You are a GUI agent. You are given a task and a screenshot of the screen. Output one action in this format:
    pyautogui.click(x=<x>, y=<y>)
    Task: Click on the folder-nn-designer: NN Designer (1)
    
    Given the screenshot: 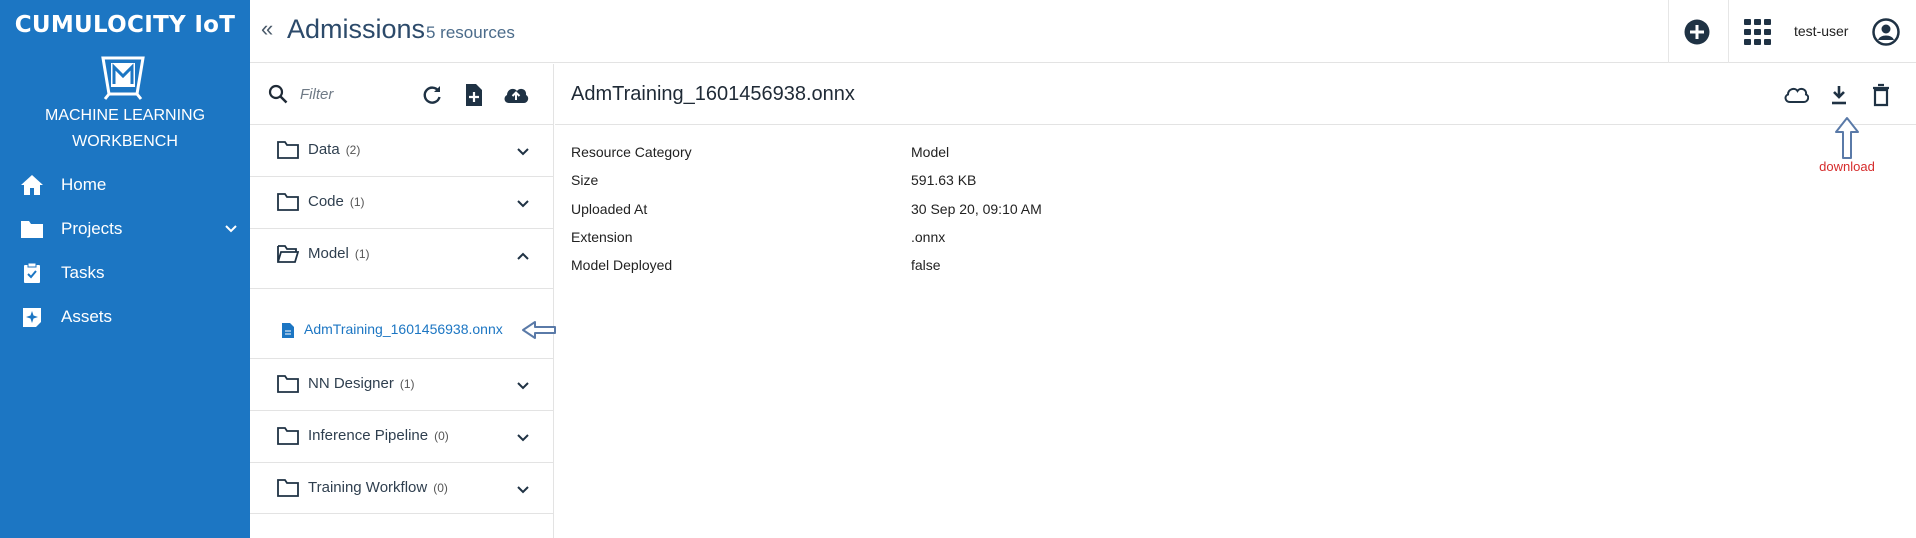 What is the action you would take?
    pyautogui.click(x=402, y=384)
    